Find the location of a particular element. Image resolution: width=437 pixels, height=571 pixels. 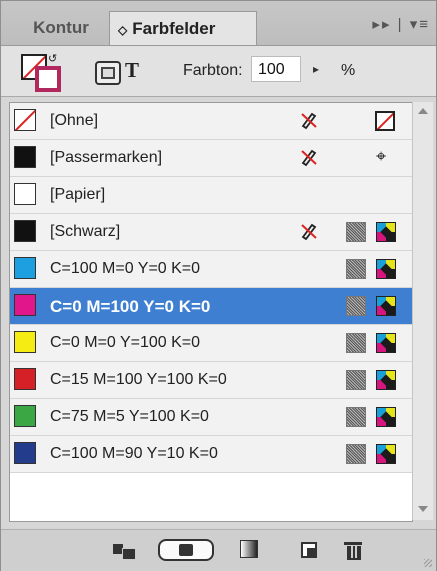

swatch-row: C=100 M=90 Y=10 K=0 is located at coordinates (211, 454).